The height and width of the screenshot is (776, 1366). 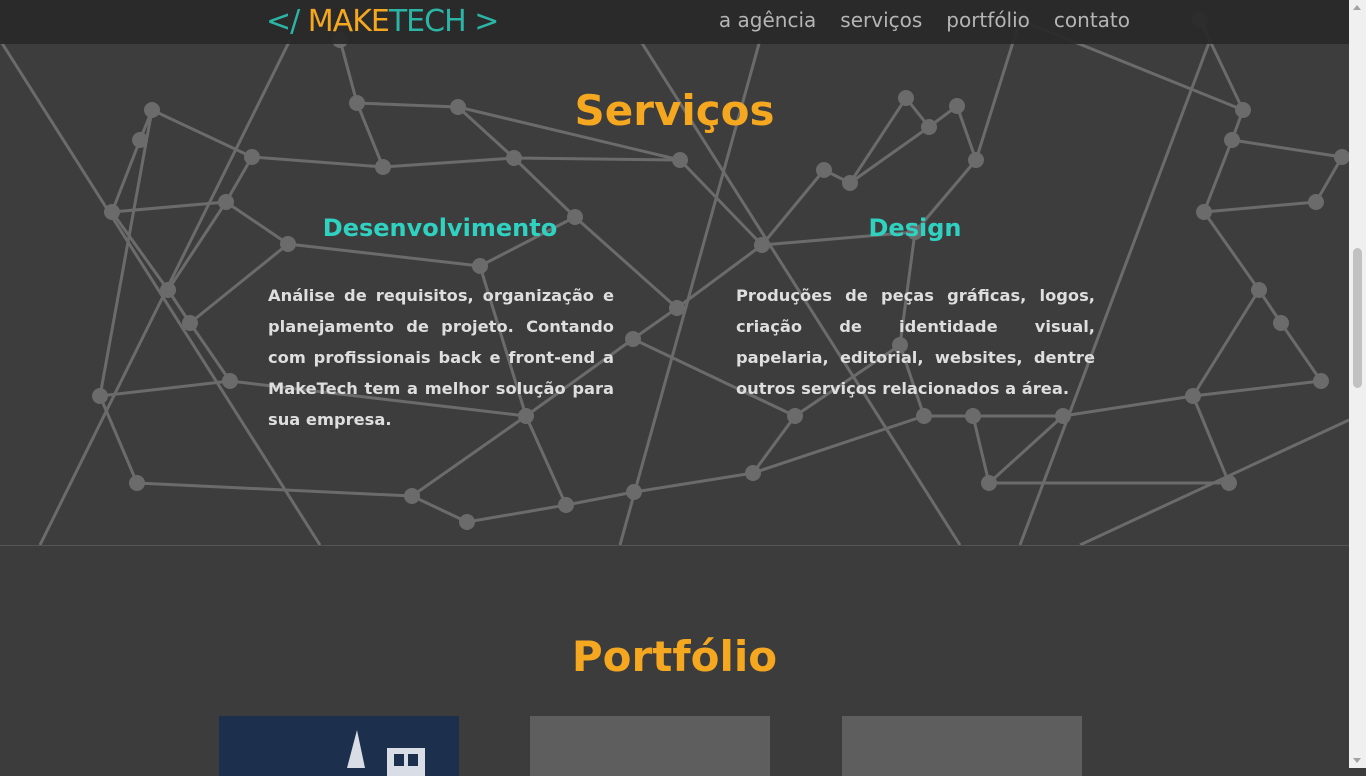 I want to click on service-title-design: Design, so click(x=915, y=228).